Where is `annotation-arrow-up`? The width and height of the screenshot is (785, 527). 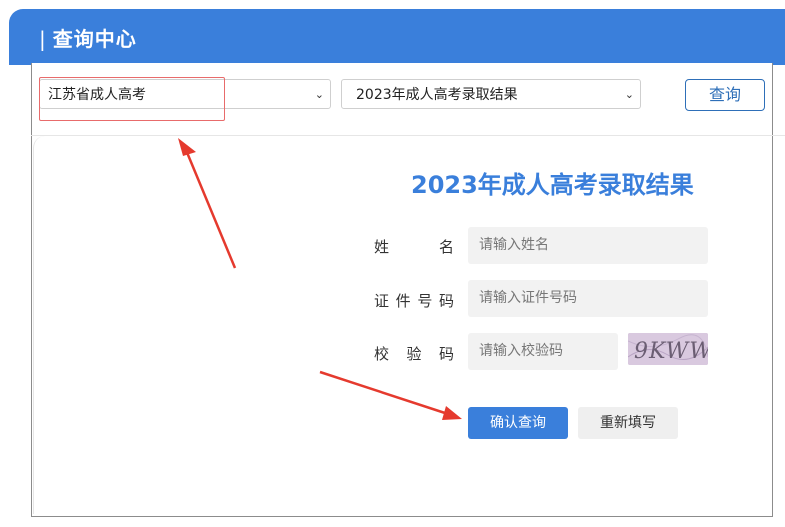 annotation-arrow-up is located at coordinates (207, 203).